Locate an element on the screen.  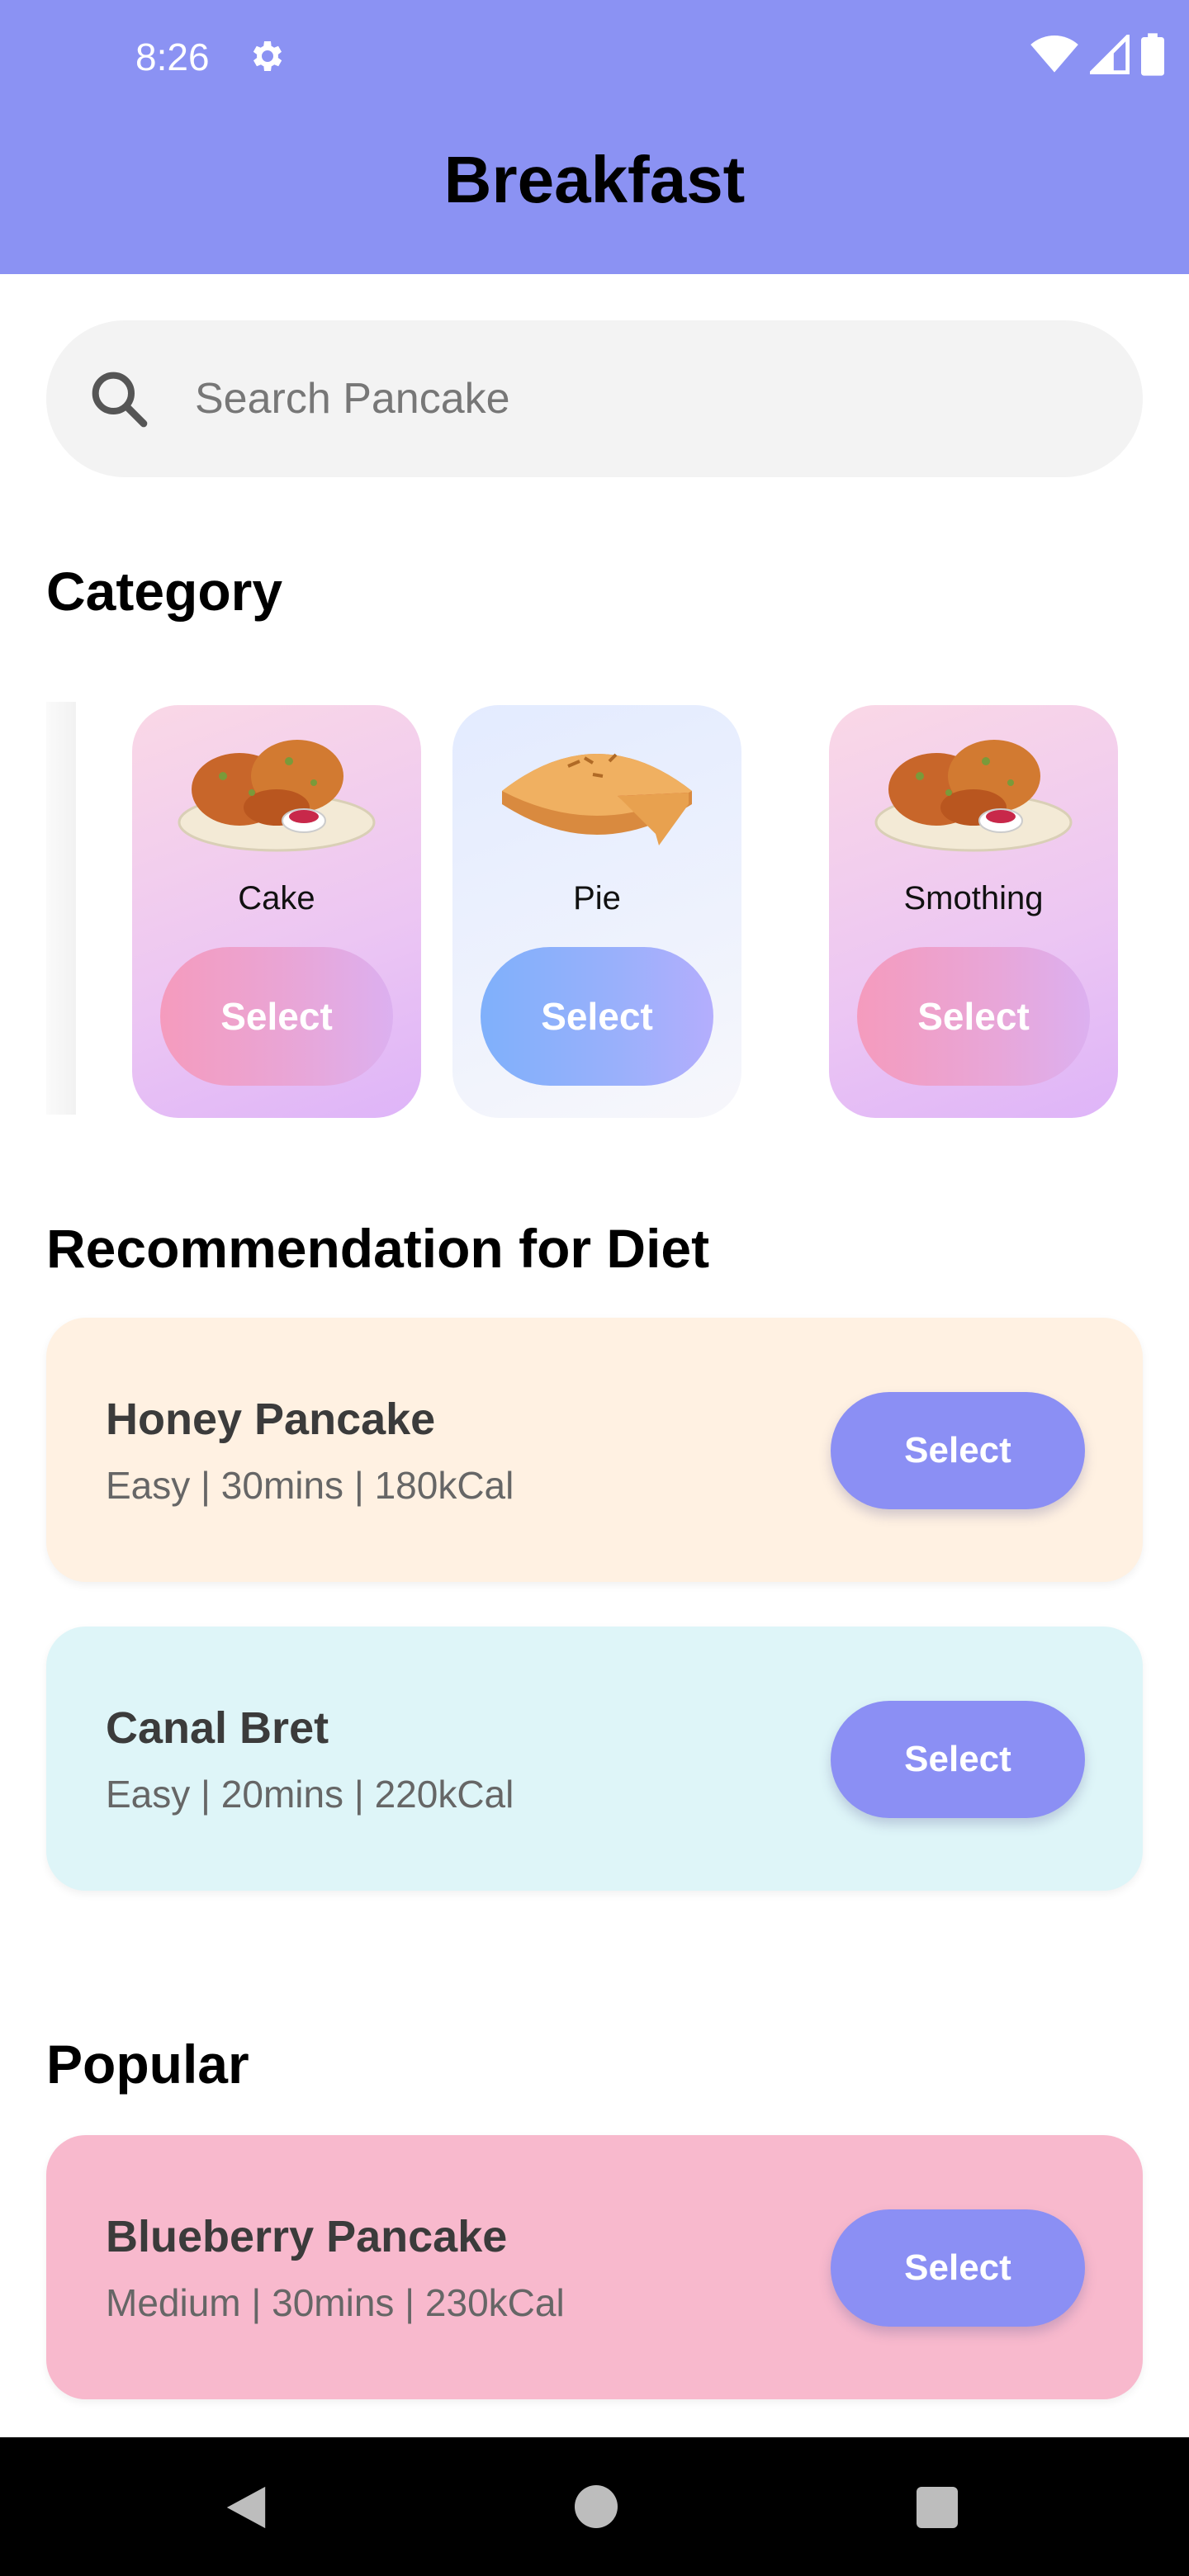
diet-name: Blueberry Pancake is located at coordinates (307, 2236).